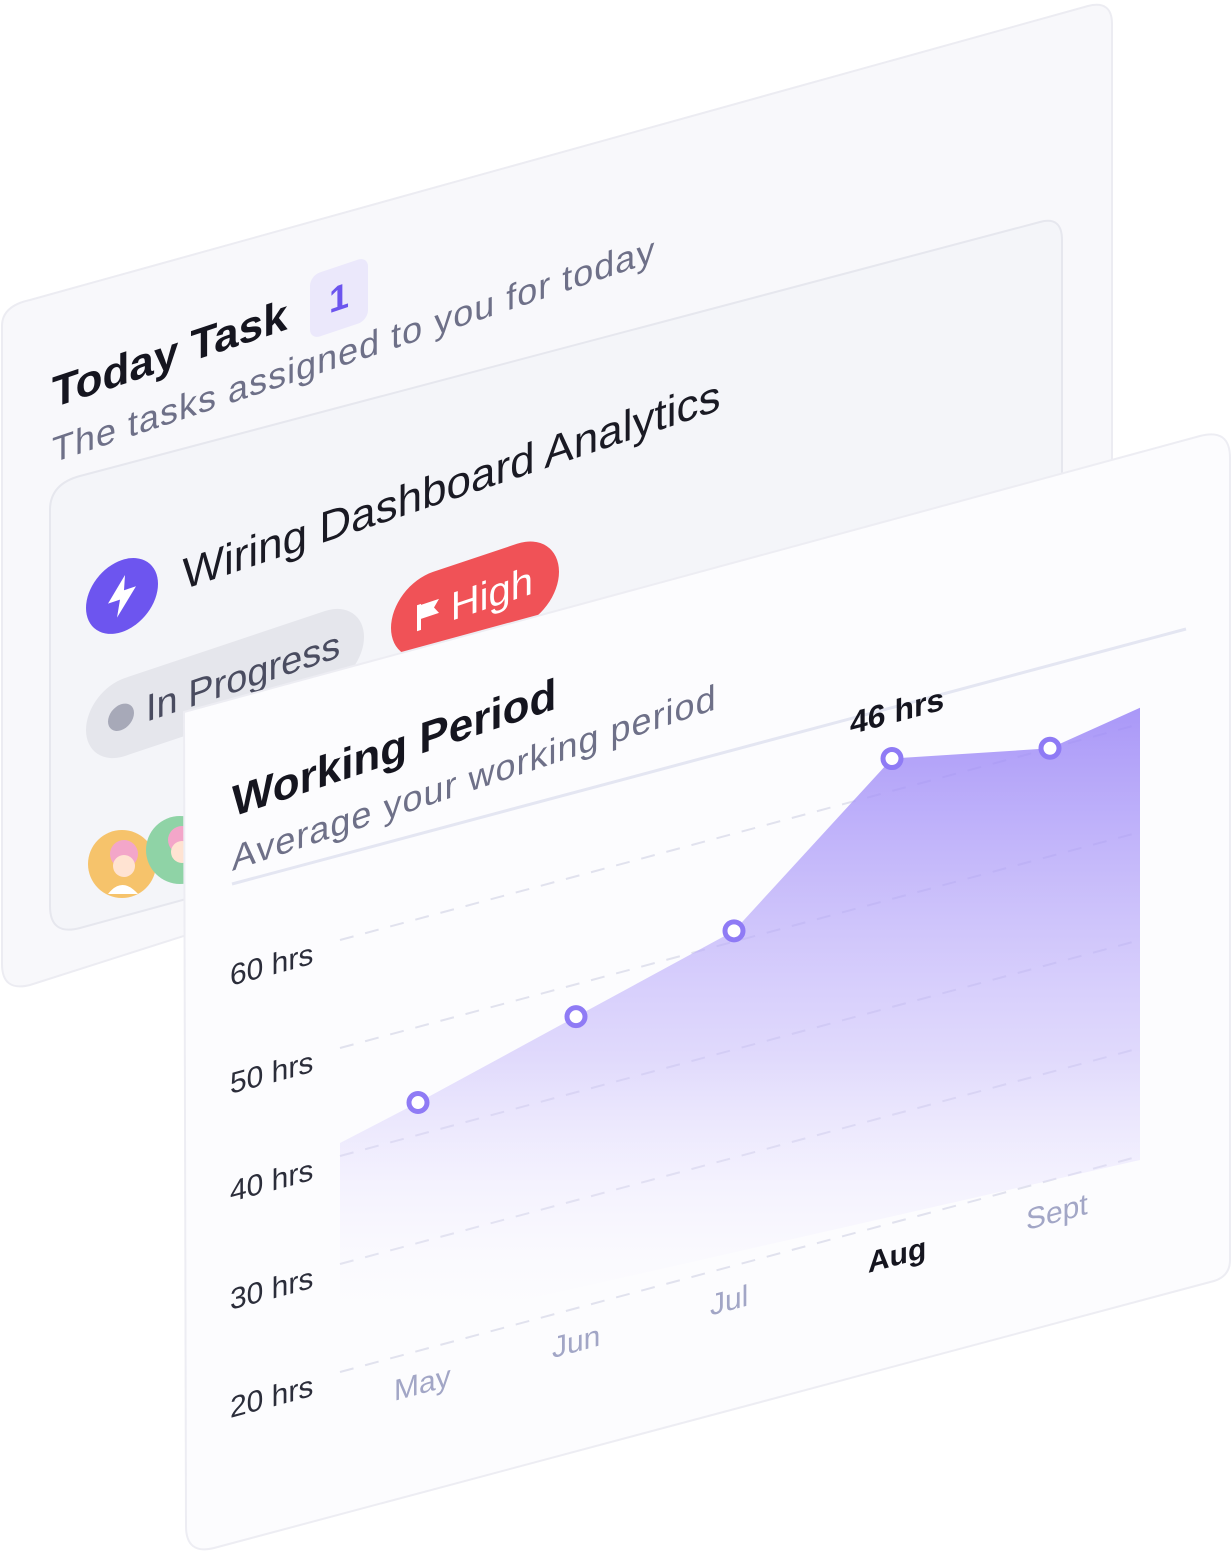  Describe the element at coordinates (271, 1073) in the screenshot. I see `y-tick-label: 50 hrs` at that location.